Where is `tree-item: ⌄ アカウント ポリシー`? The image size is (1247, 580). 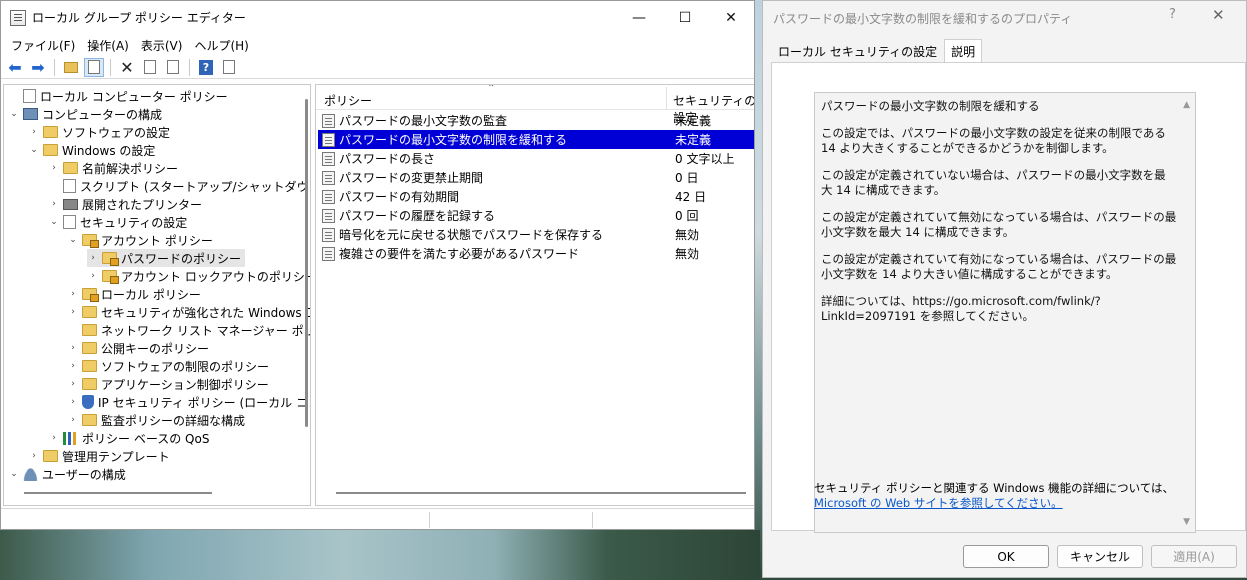 tree-item: ⌄ アカウント ポリシー is located at coordinates (140, 240).